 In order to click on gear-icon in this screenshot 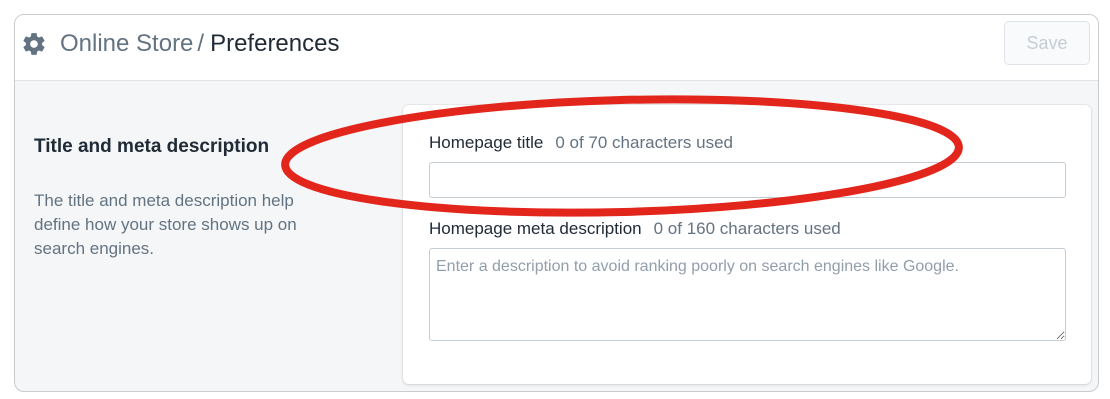, I will do `click(34, 44)`.